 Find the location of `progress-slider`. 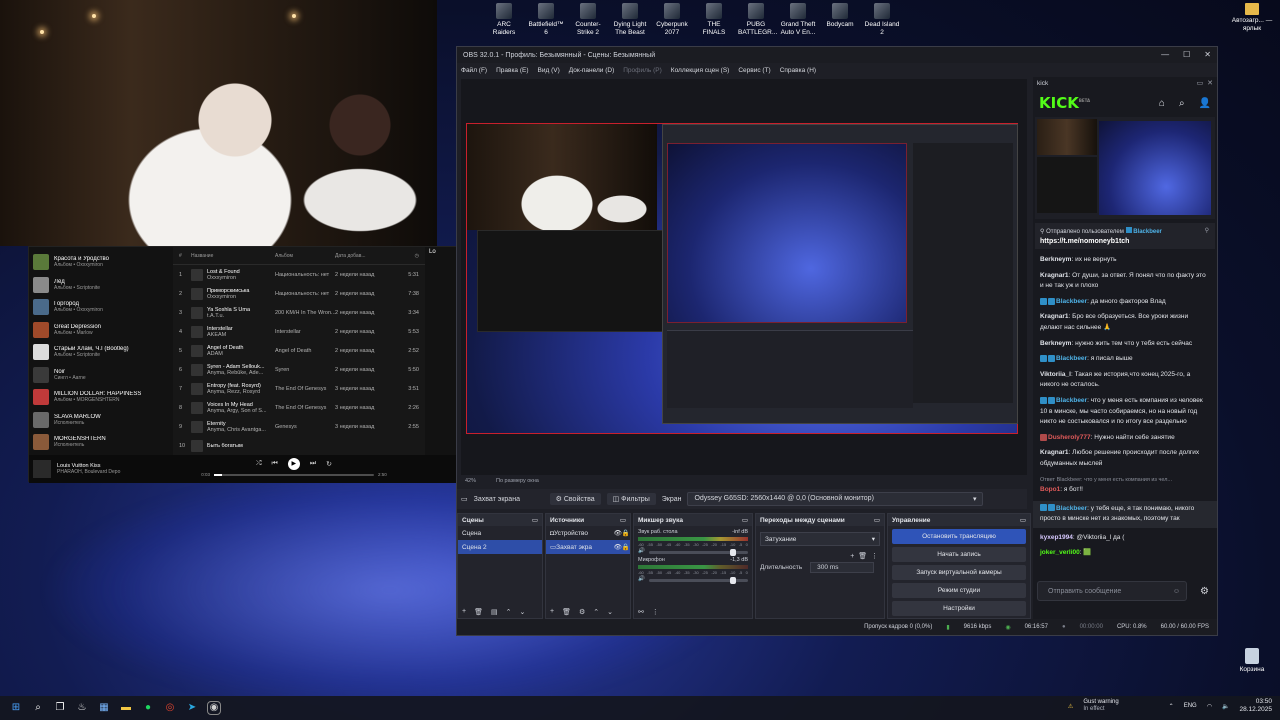

progress-slider is located at coordinates (294, 474).